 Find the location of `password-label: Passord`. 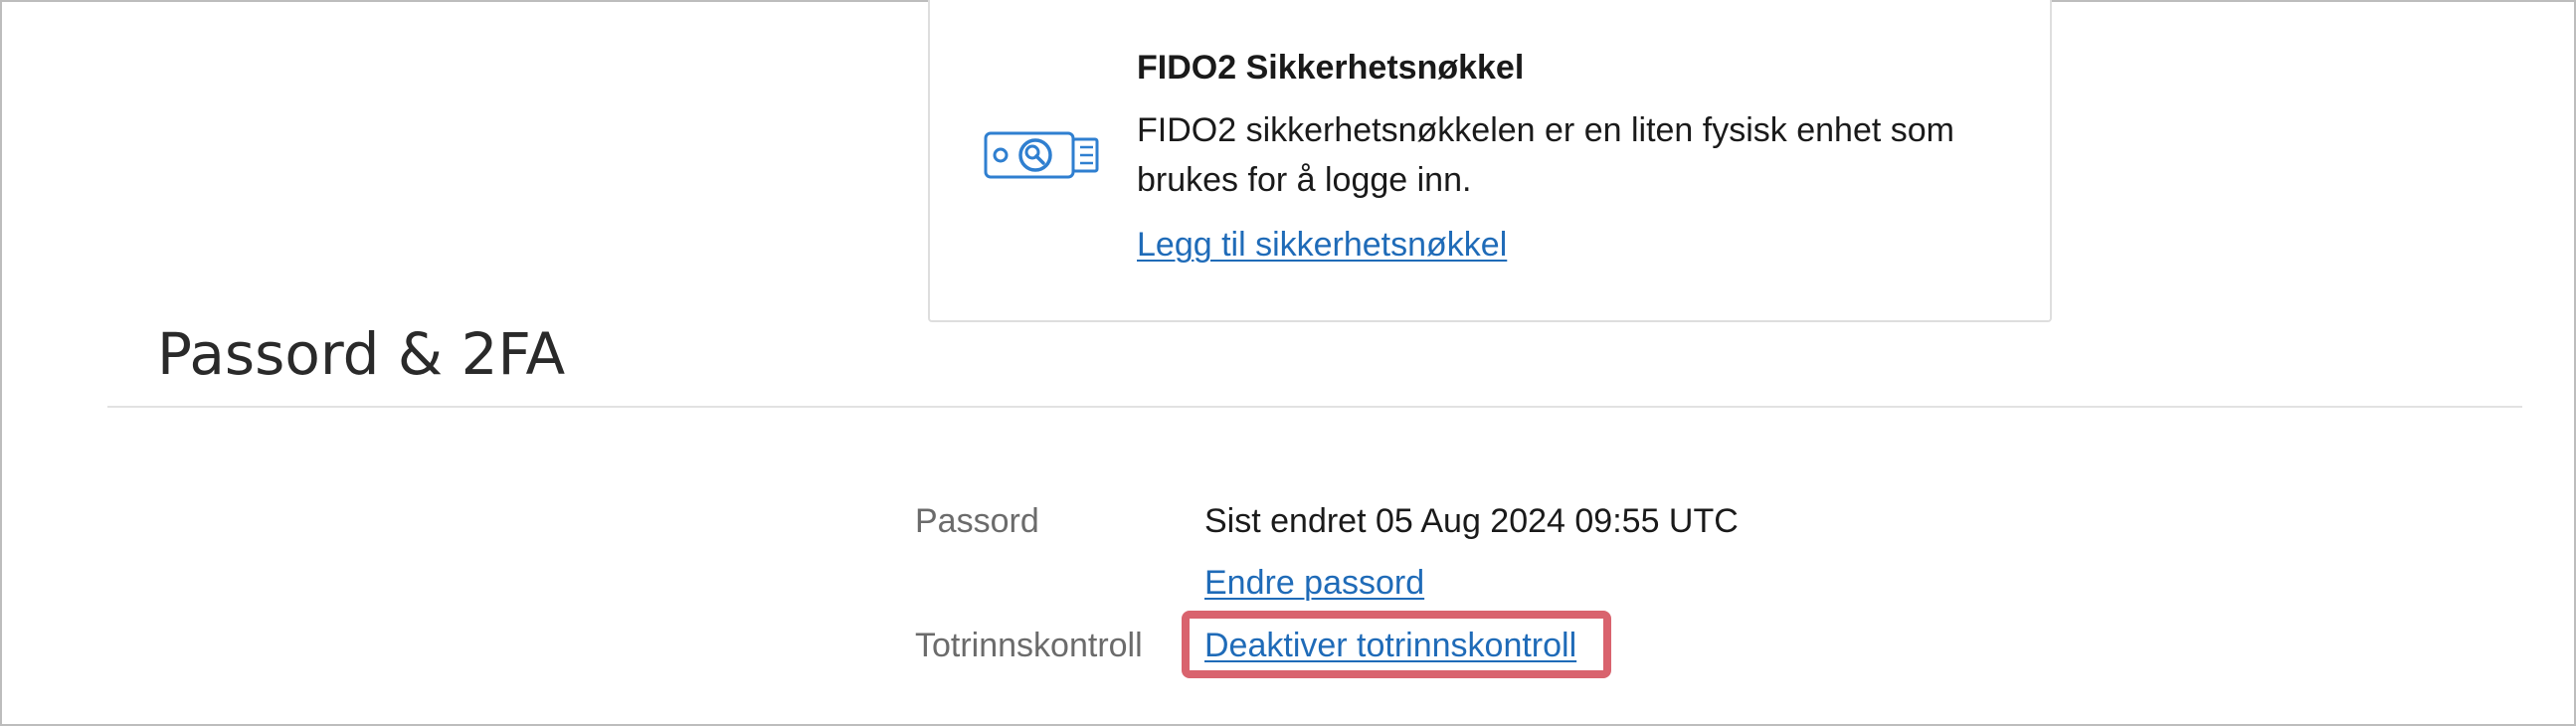

password-label: Passord is located at coordinates (977, 521).